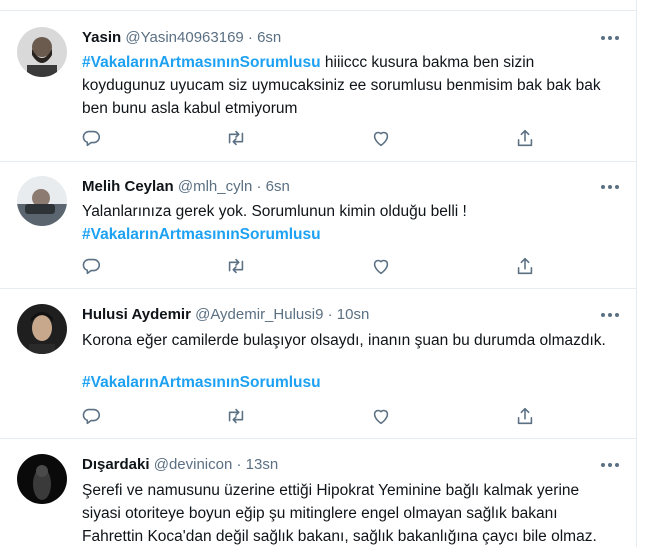 The width and height of the screenshot is (652, 559). I want to click on display-name: Hulusi Aydemir, so click(136, 314).